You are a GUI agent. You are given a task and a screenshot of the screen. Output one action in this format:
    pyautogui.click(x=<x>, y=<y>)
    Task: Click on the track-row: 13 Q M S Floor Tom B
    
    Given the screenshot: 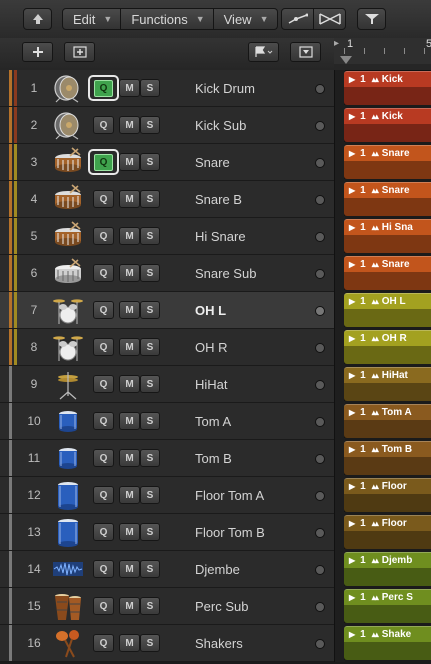 What is the action you would take?
    pyautogui.click(x=167, y=532)
    